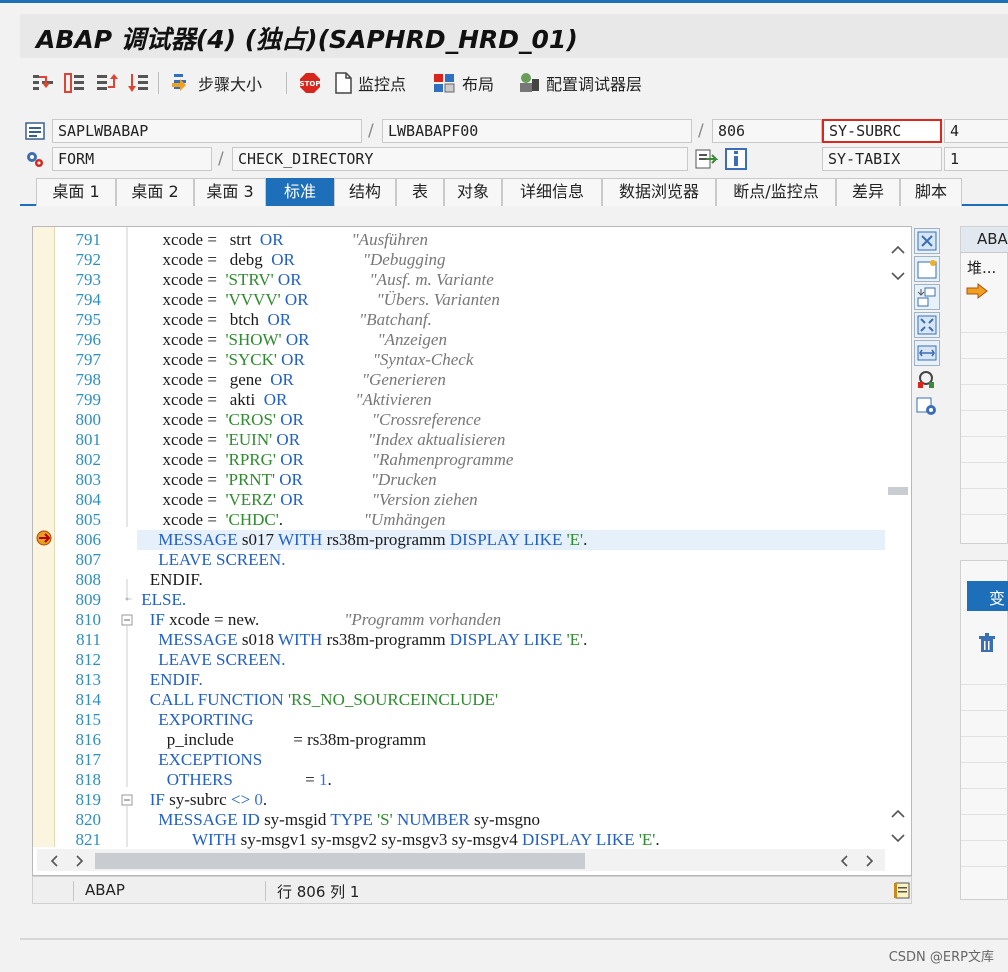  What do you see at coordinates (579, 83) in the screenshot?
I see `config-layers-button: 配置调试器层` at bounding box center [579, 83].